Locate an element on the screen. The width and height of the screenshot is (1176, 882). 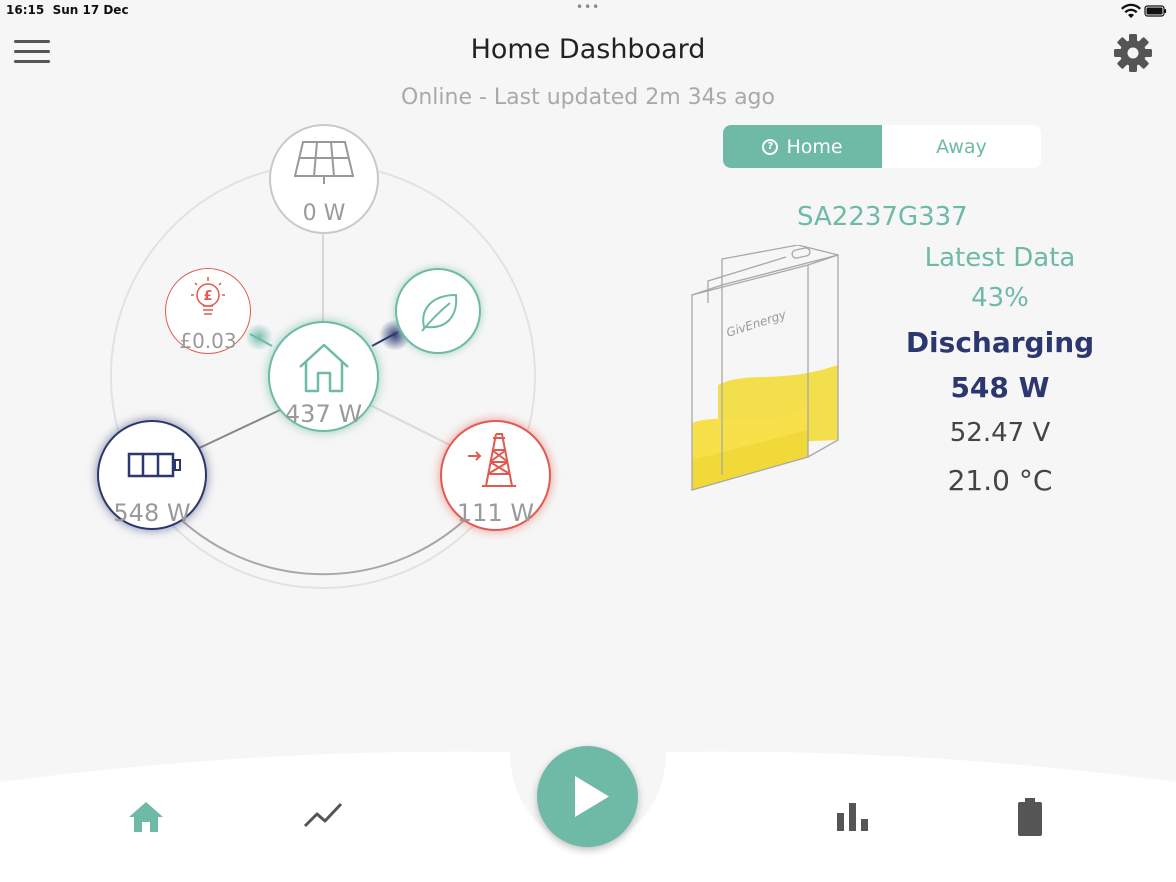
eco-node is located at coordinates (438, 311).